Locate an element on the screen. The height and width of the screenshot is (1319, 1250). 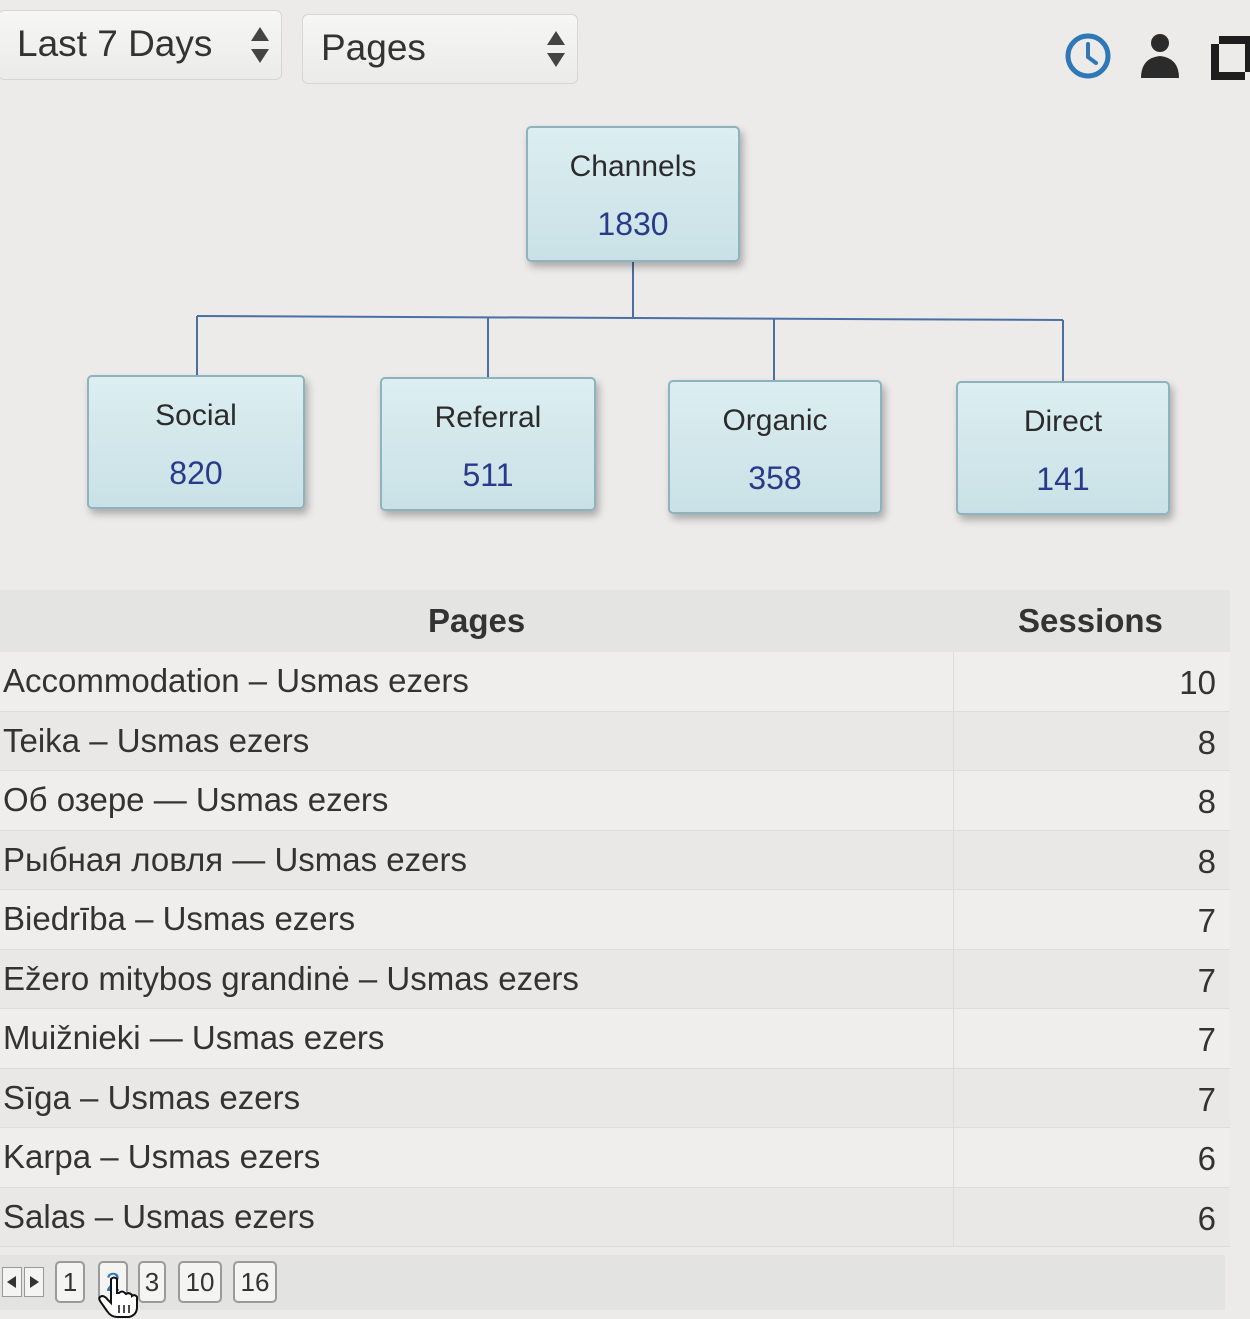
page-button-3: 3 is located at coordinates (152, 1282).